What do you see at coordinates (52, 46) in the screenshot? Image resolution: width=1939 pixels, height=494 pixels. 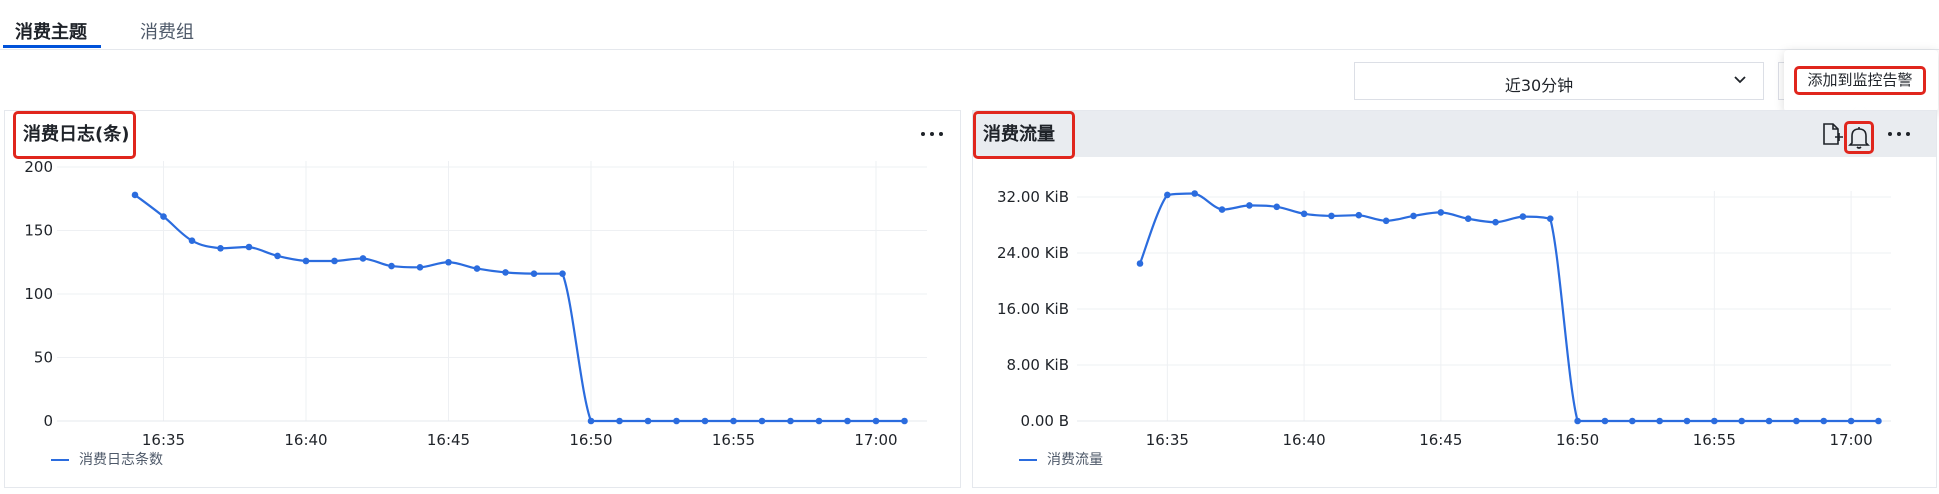 I see `active-tab-indicator` at bounding box center [52, 46].